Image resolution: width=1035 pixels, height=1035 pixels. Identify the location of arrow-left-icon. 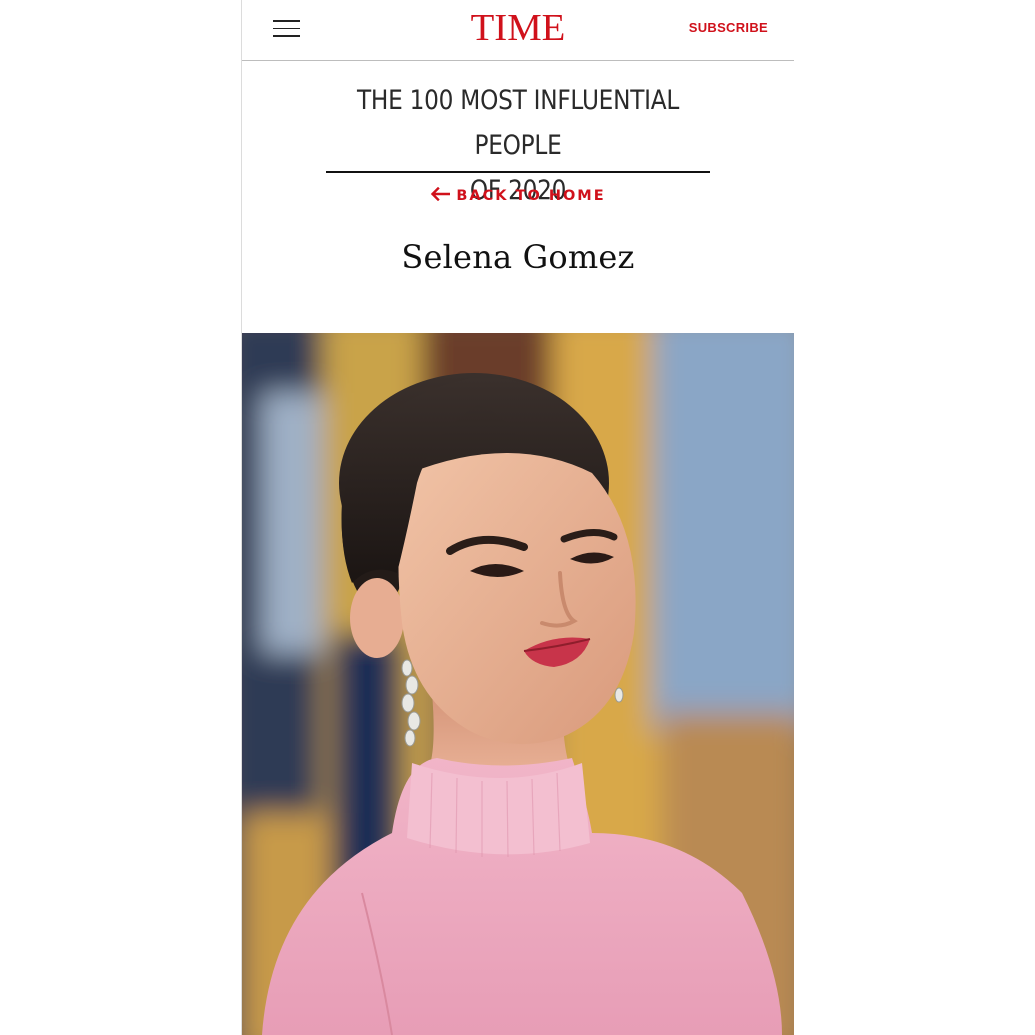
(440, 194).